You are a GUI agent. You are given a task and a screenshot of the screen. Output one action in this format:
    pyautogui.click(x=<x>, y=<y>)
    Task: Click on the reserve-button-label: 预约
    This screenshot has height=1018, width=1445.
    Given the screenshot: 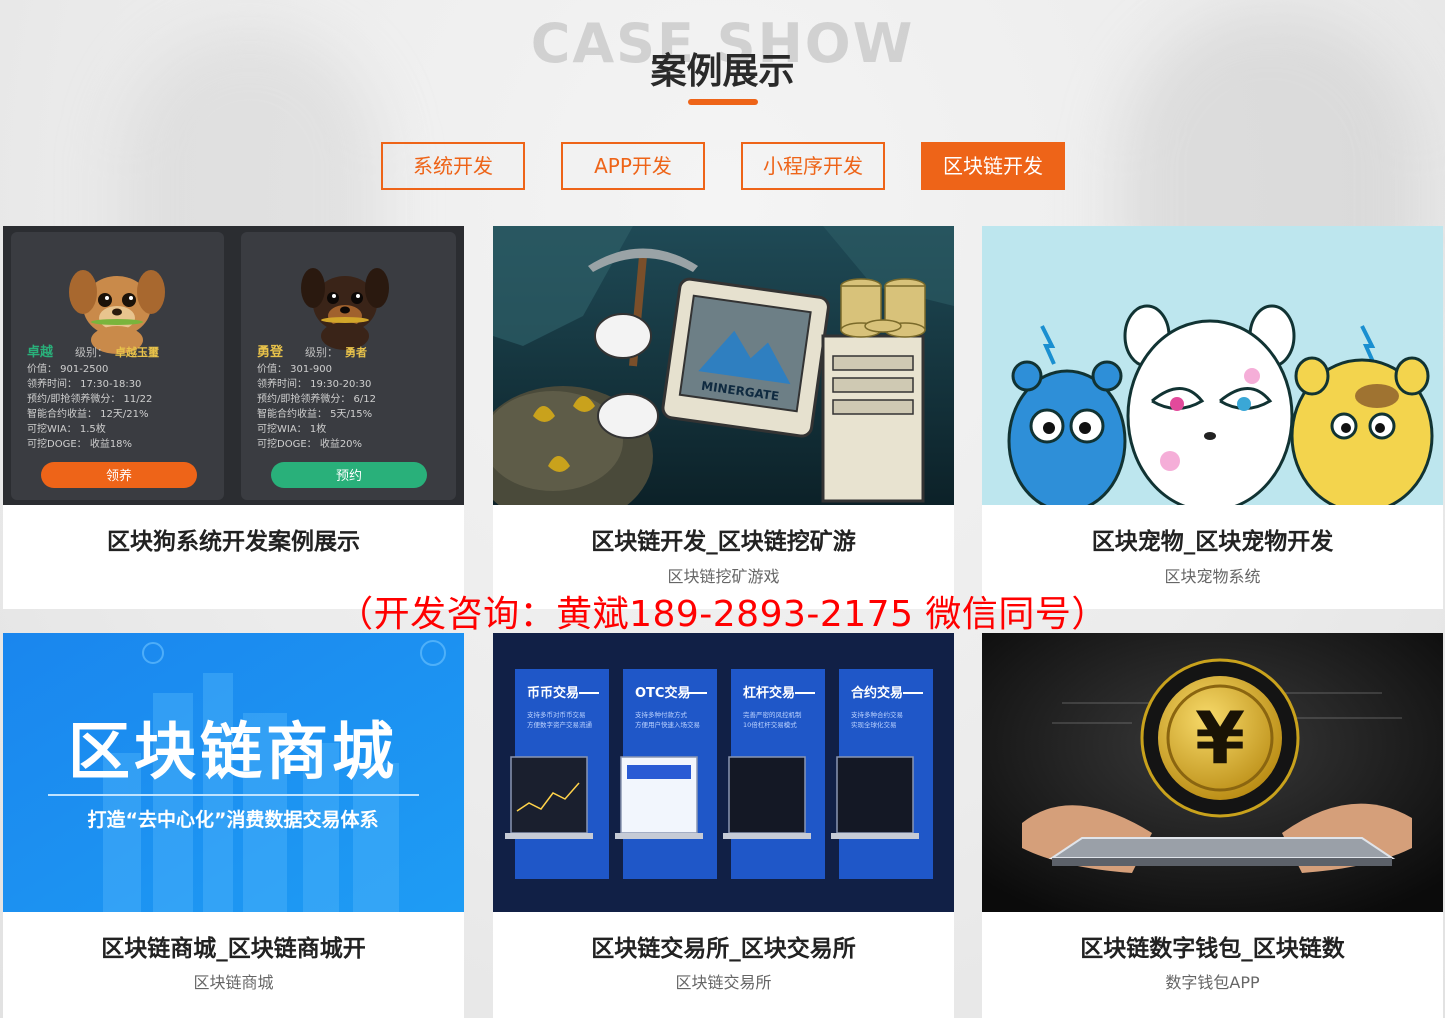 What is the action you would take?
    pyautogui.click(x=349, y=476)
    